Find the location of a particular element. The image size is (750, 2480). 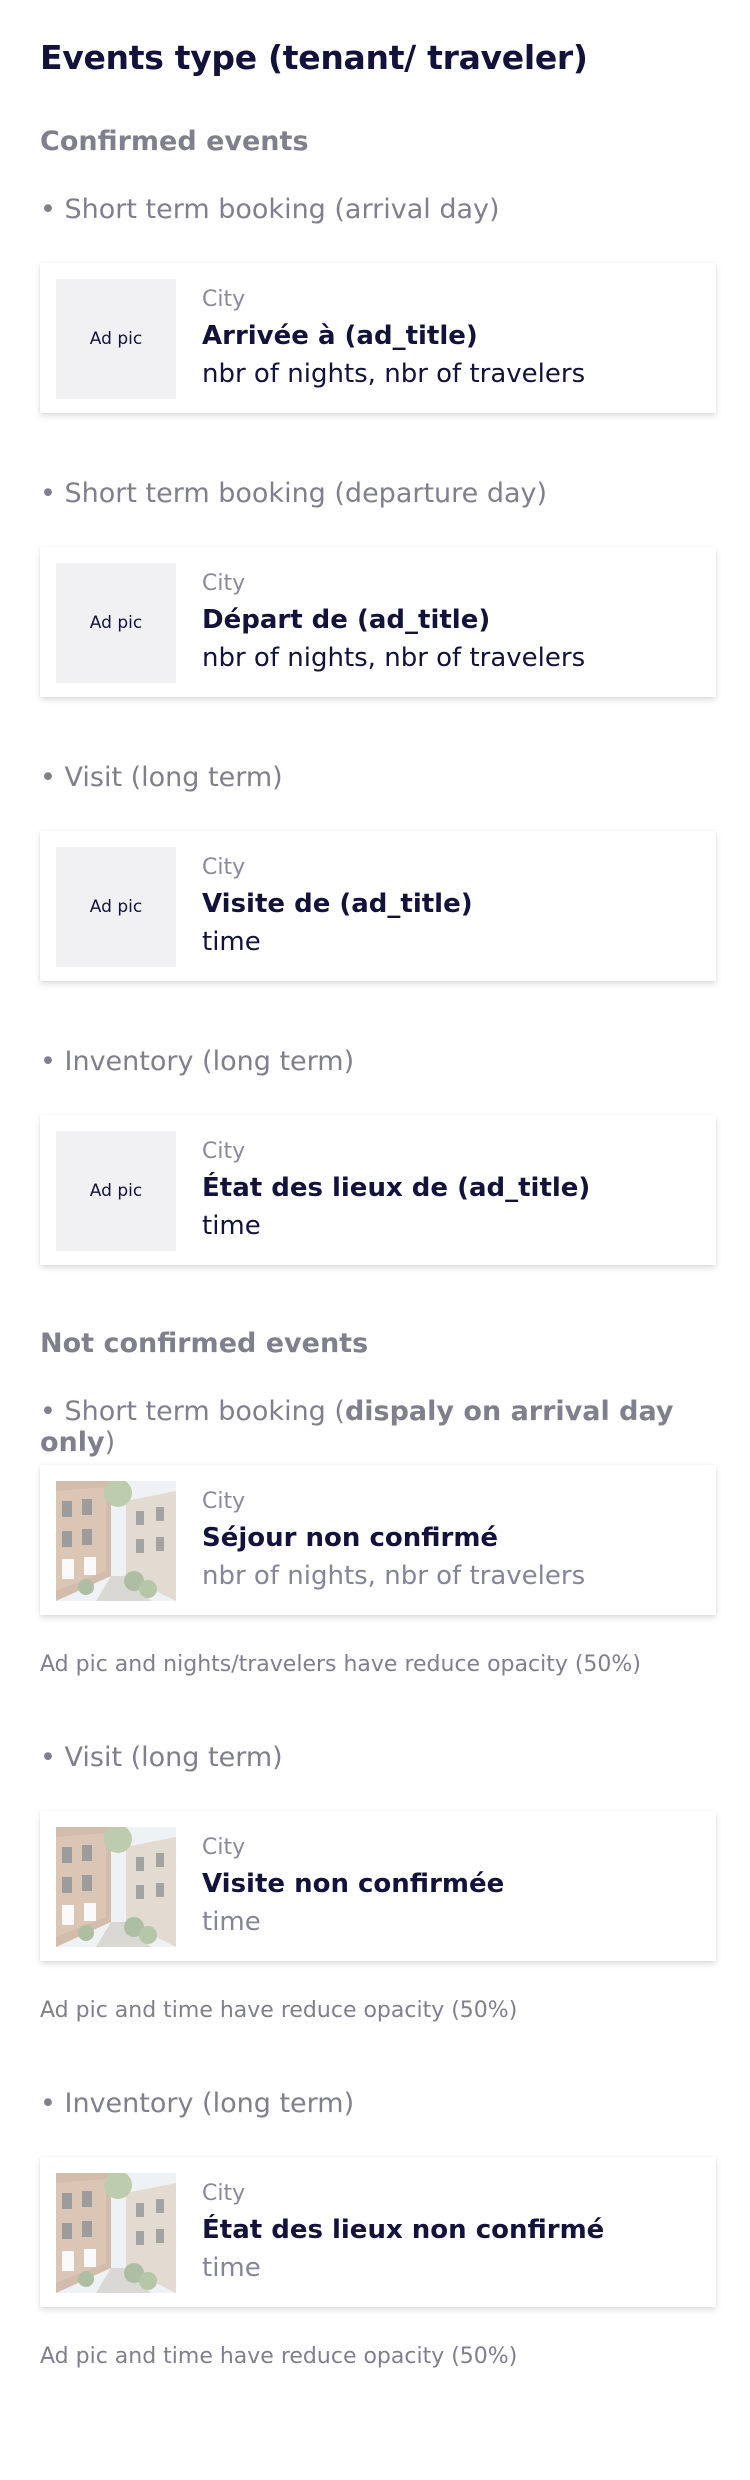

card-title: Arrivée à (ad_title) is located at coordinates (340, 336).